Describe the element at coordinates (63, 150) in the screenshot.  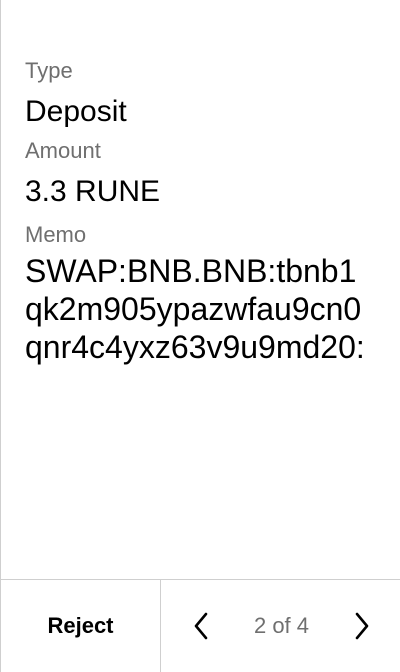
I see `amount-label: Amount` at that location.